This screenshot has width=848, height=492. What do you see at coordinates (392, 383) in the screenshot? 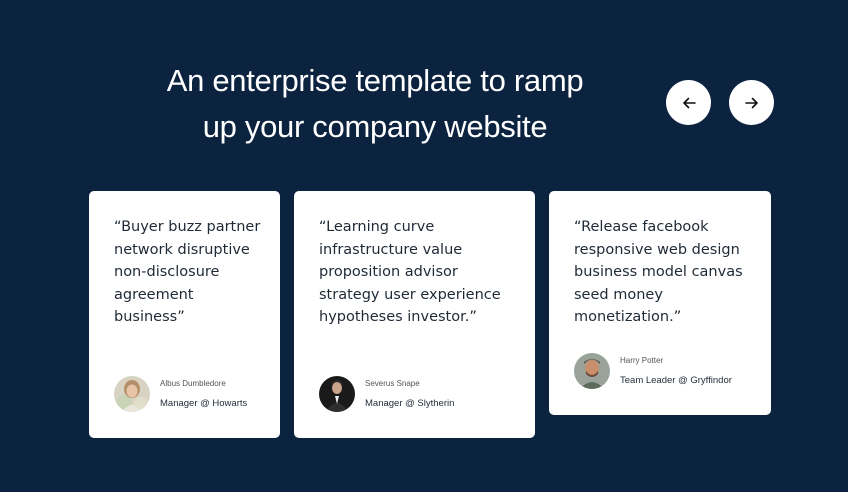
I see `author-name: Severus Snape` at bounding box center [392, 383].